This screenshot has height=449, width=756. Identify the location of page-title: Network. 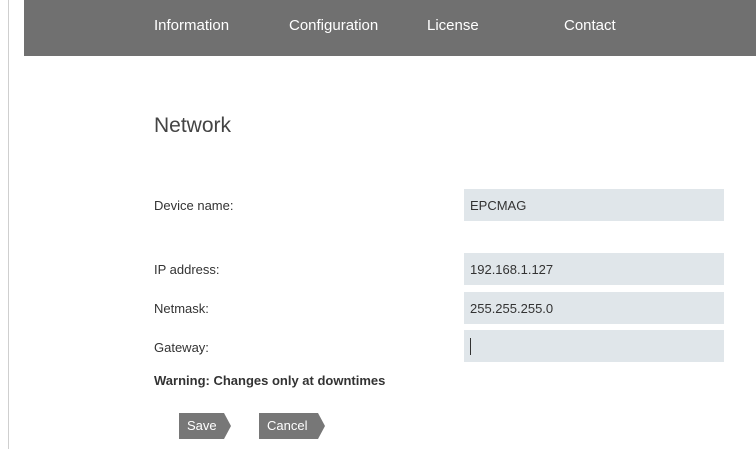
(193, 125).